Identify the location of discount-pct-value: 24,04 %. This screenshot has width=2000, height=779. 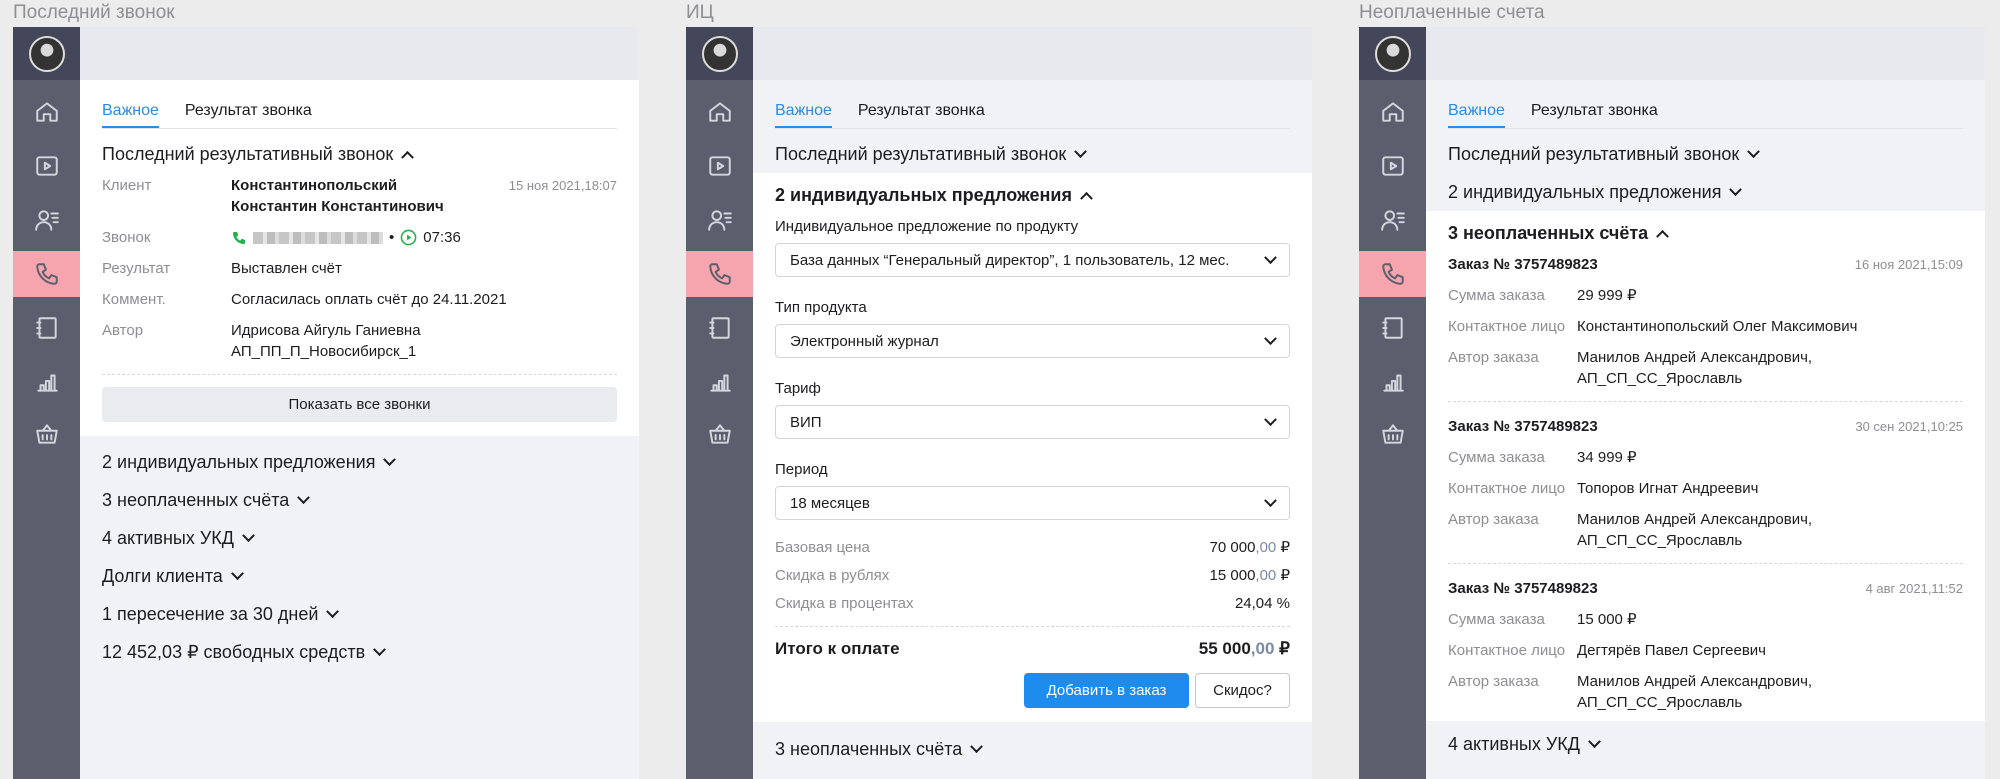
(1262, 603).